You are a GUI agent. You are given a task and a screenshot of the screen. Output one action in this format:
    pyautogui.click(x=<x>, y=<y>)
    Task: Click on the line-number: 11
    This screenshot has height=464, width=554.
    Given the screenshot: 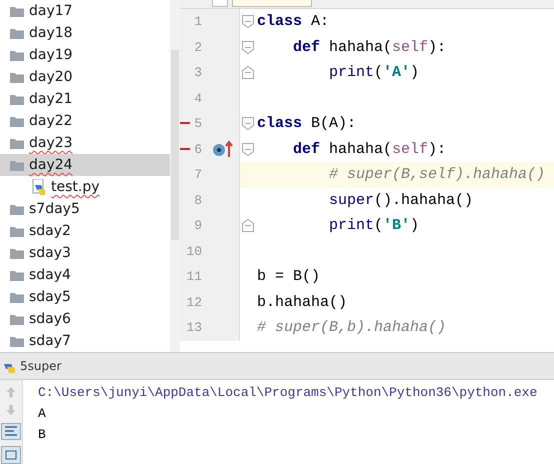 What is the action you would take?
    pyautogui.click(x=193, y=276)
    